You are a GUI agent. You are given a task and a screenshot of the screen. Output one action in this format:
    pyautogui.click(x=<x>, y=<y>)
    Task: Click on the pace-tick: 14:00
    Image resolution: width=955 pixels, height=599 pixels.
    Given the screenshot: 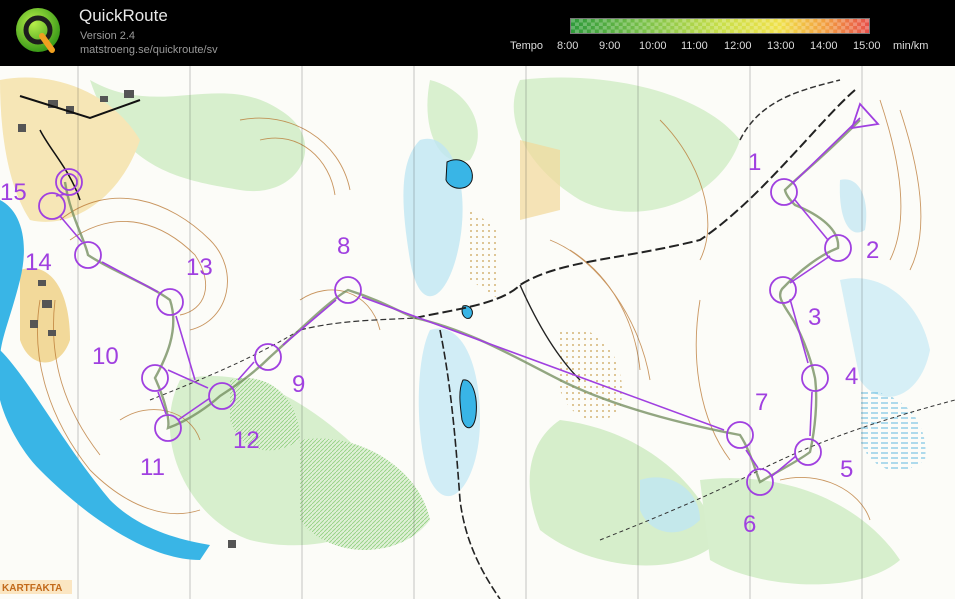 What is the action you would take?
    pyautogui.click(x=824, y=46)
    